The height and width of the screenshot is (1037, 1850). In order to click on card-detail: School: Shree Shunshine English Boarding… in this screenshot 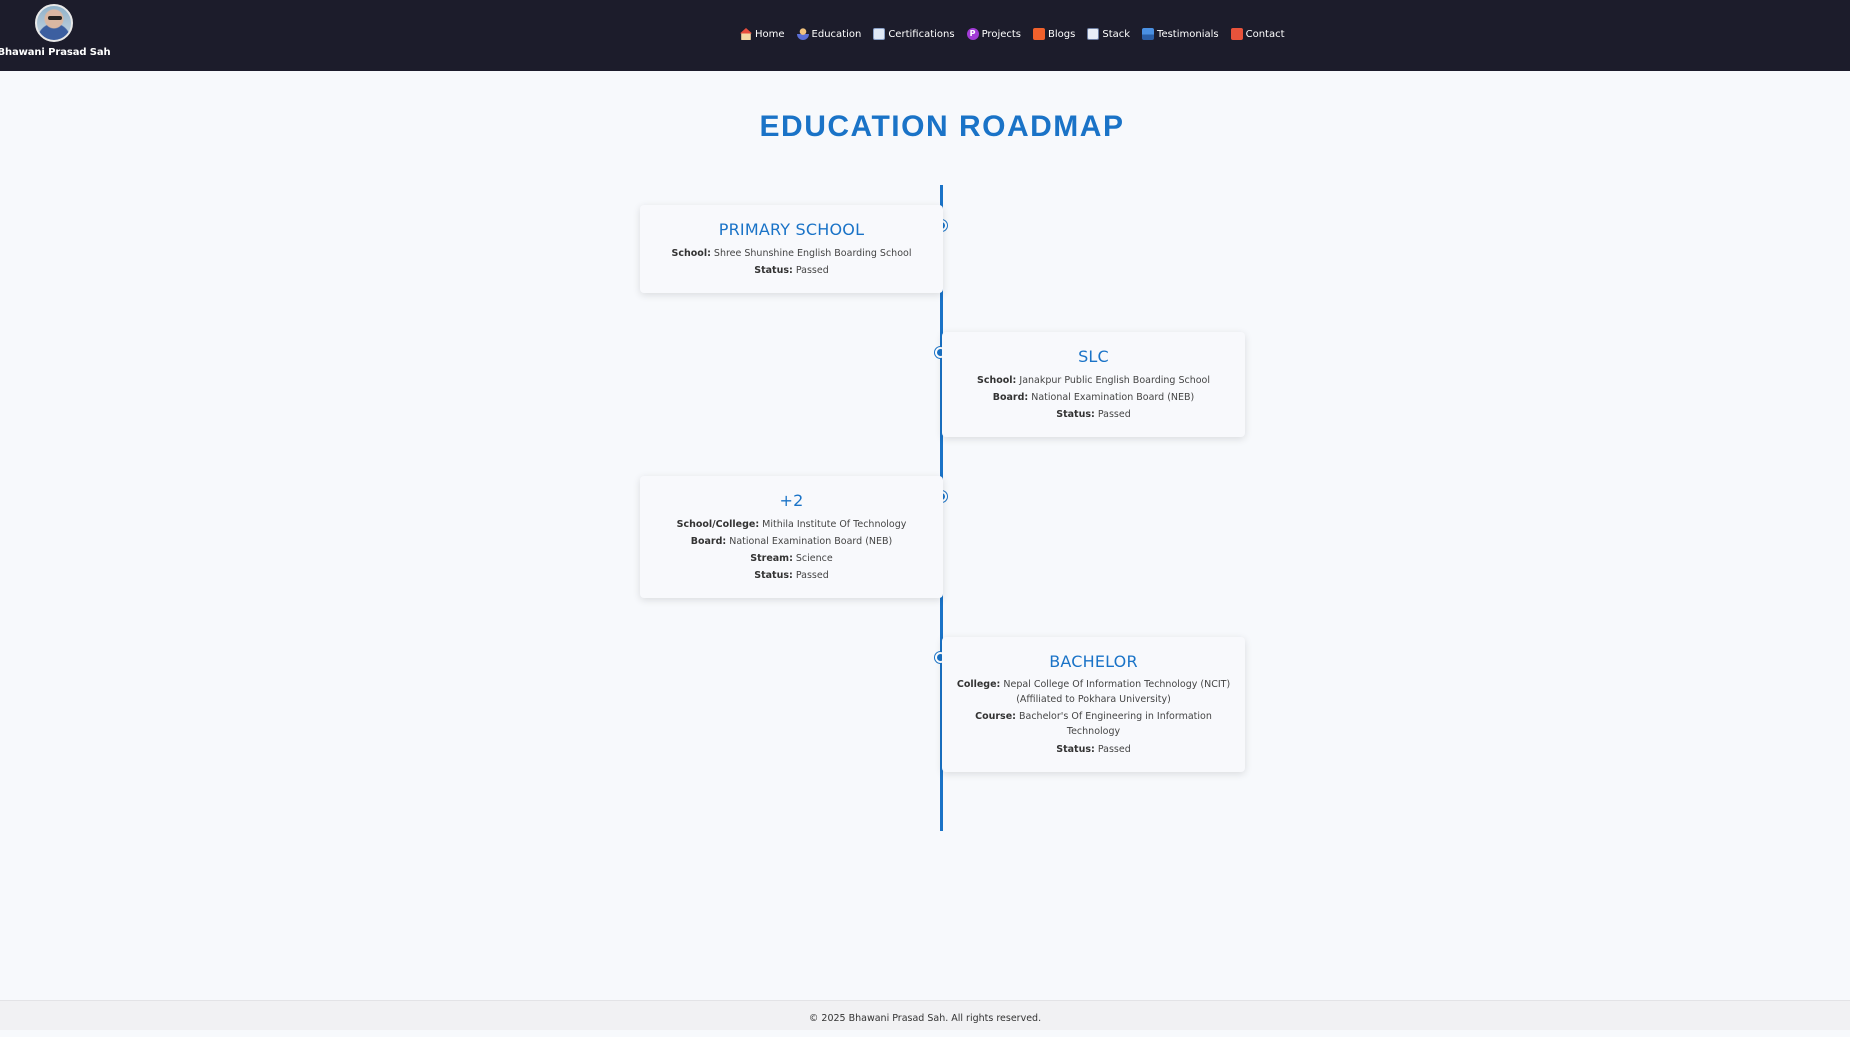, I will do `click(791, 253)`.